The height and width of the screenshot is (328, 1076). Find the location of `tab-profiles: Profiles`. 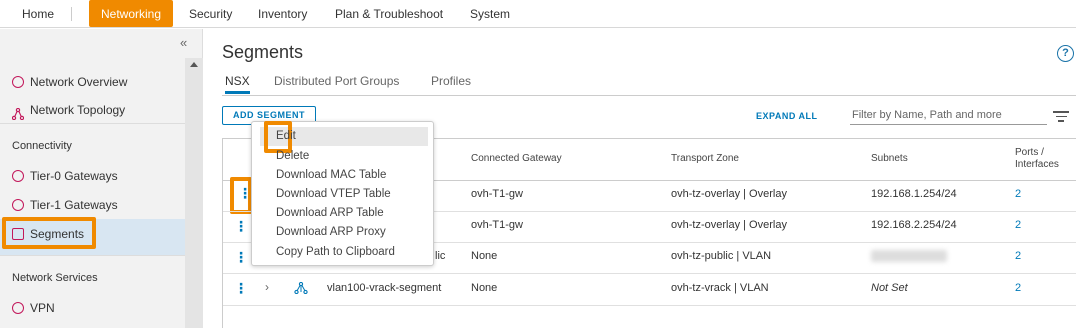

tab-profiles: Profiles is located at coordinates (451, 84).